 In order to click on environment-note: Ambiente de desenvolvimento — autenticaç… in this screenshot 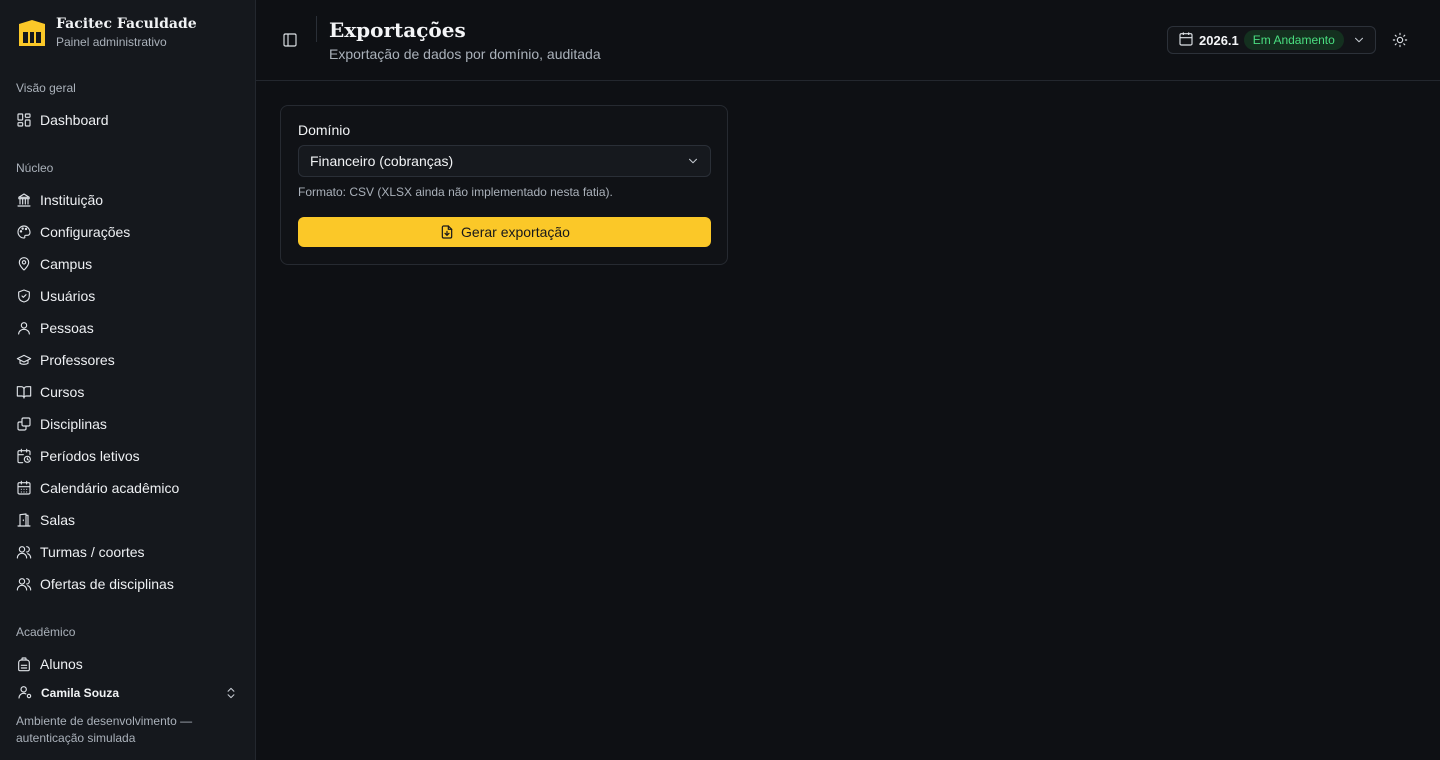, I will do `click(104, 729)`.